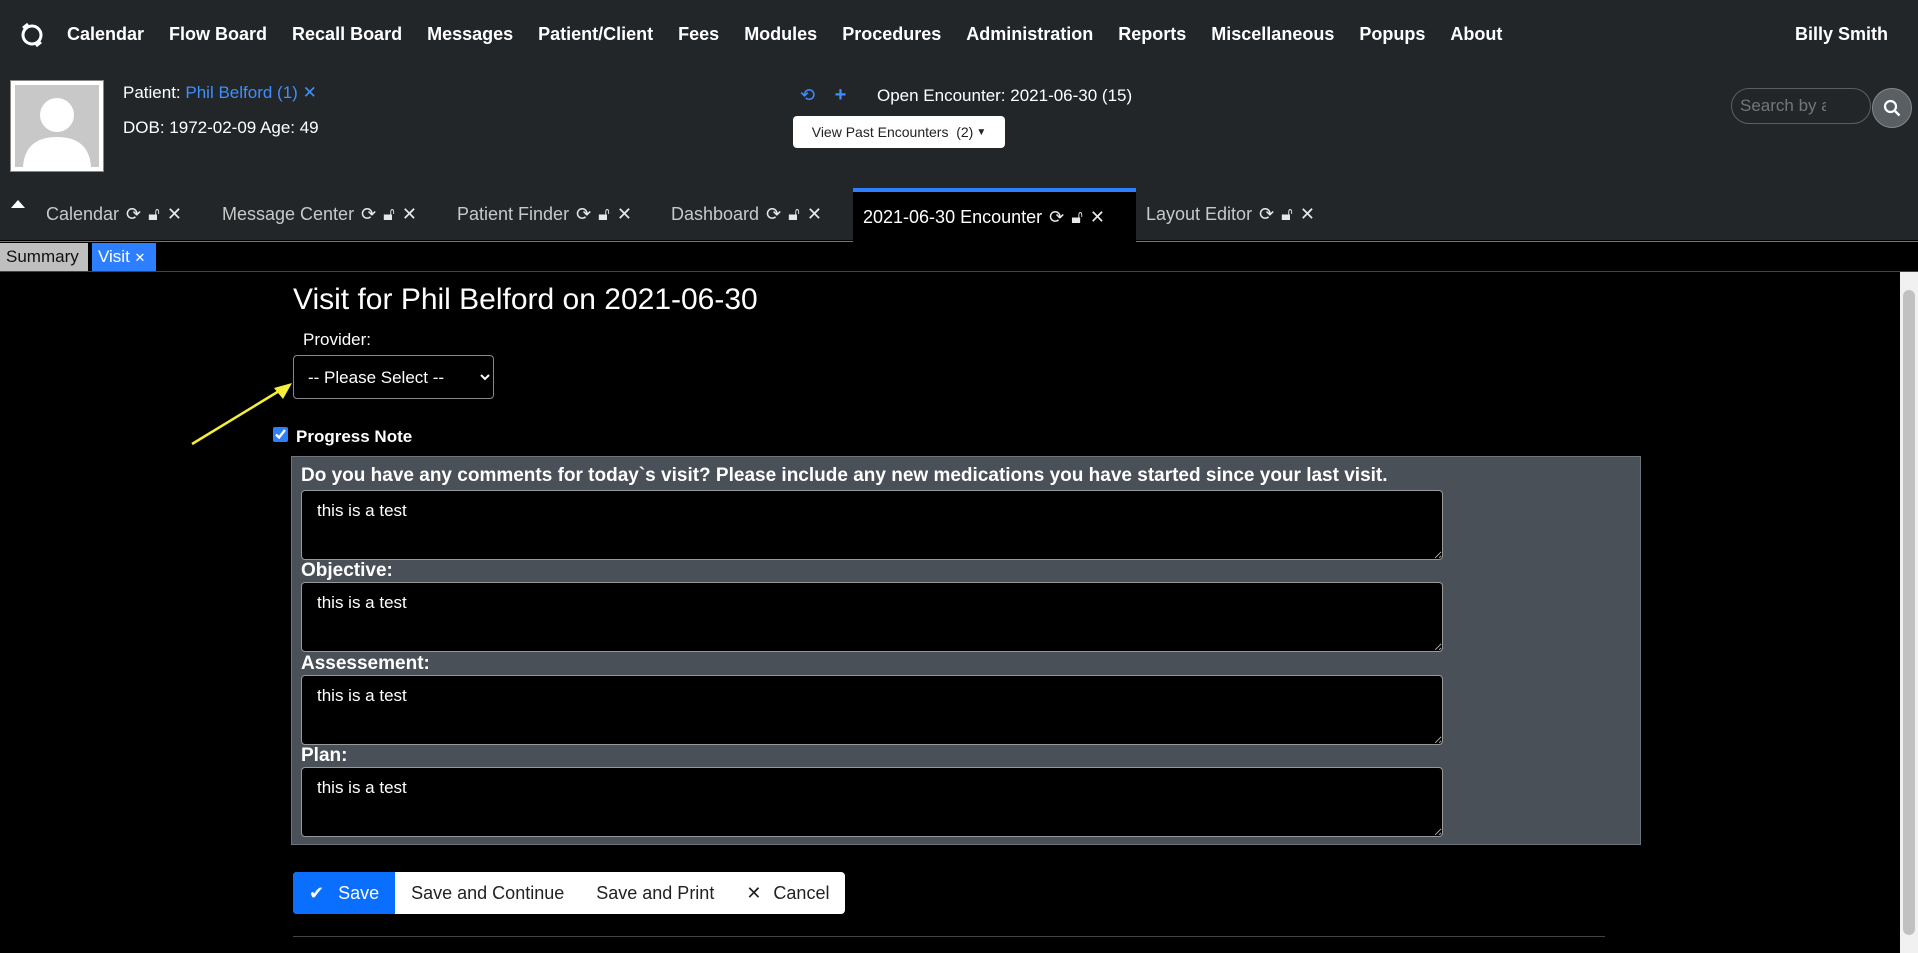 This screenshot has width=1918, height=953. What do you see at coordinates (393, 377) in the screenshot?
I see `provider-select: -- Please Select --` at bounding box center [393, 377].